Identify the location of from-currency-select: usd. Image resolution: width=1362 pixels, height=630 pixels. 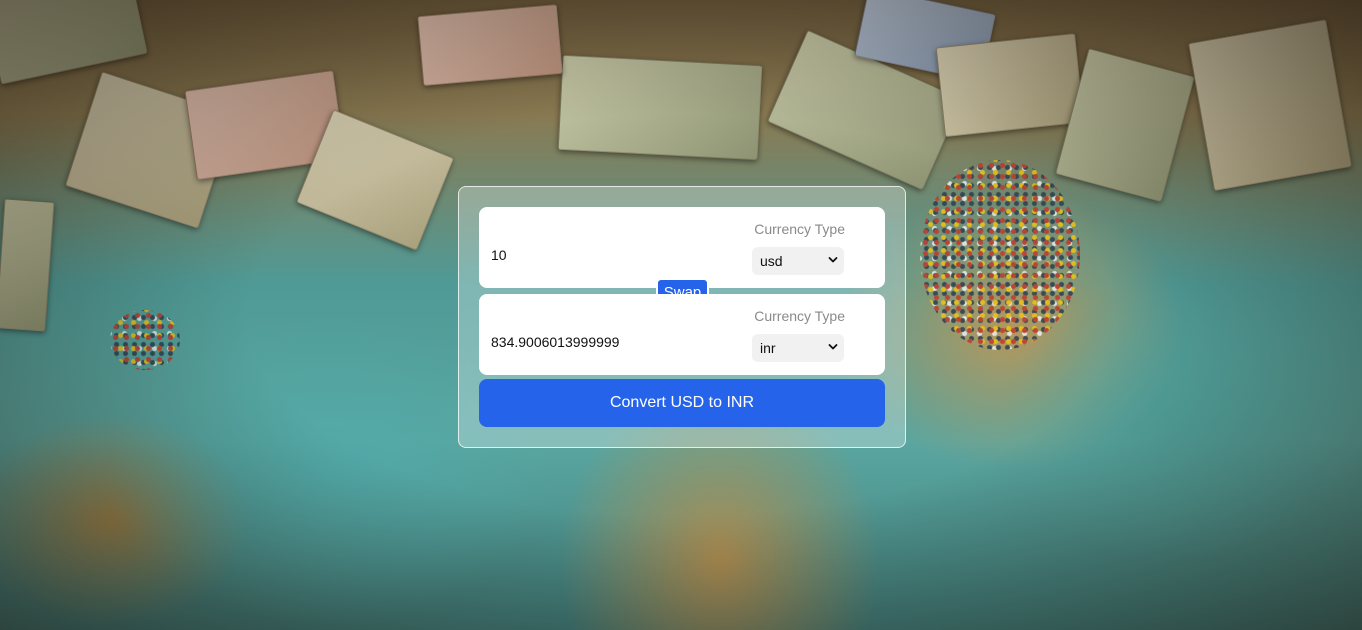
(798, 261).